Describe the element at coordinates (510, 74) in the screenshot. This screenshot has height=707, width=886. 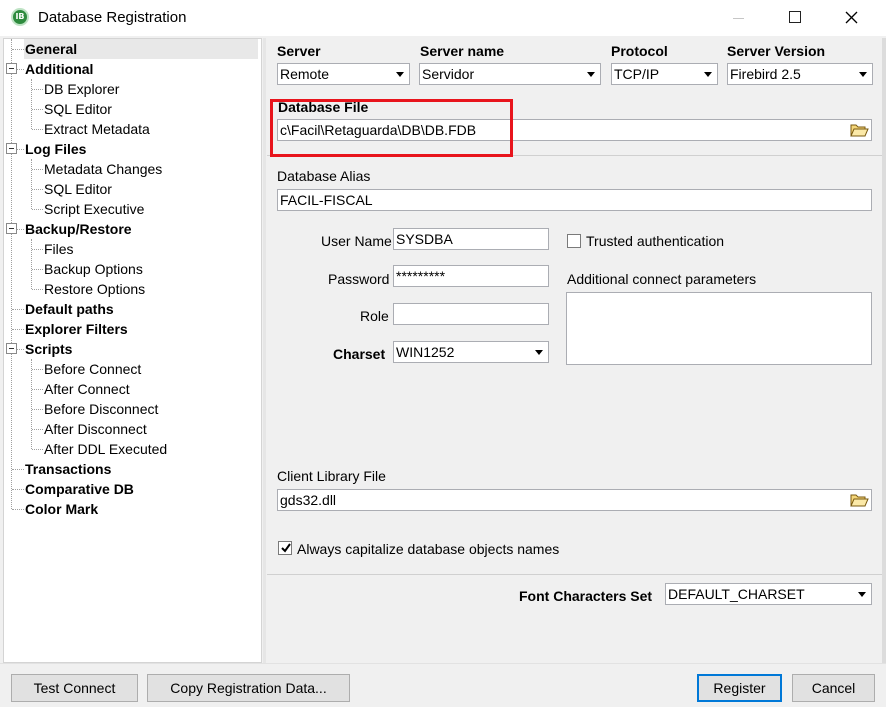
I see `server-name-select: Servidor` at that location.